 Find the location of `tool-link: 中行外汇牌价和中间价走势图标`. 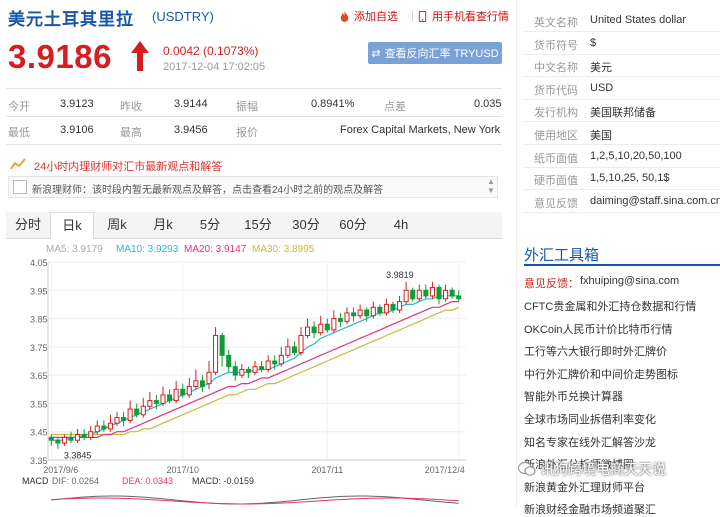

tool-link: 中行外汇牌价和中间价走势图标 is located at coordinates (601, 374).